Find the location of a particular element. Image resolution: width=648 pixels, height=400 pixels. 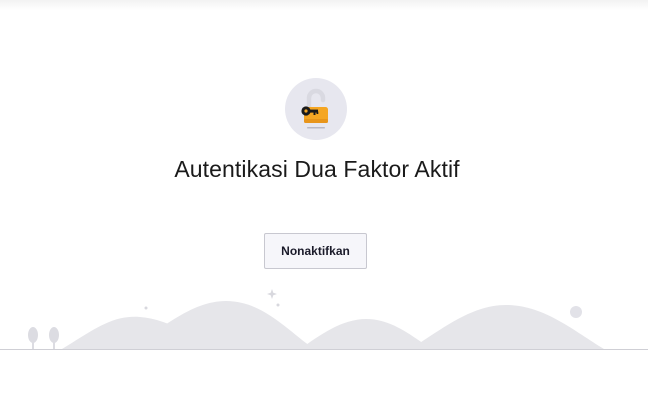

tree-icon is located at coordinates (43, 338).